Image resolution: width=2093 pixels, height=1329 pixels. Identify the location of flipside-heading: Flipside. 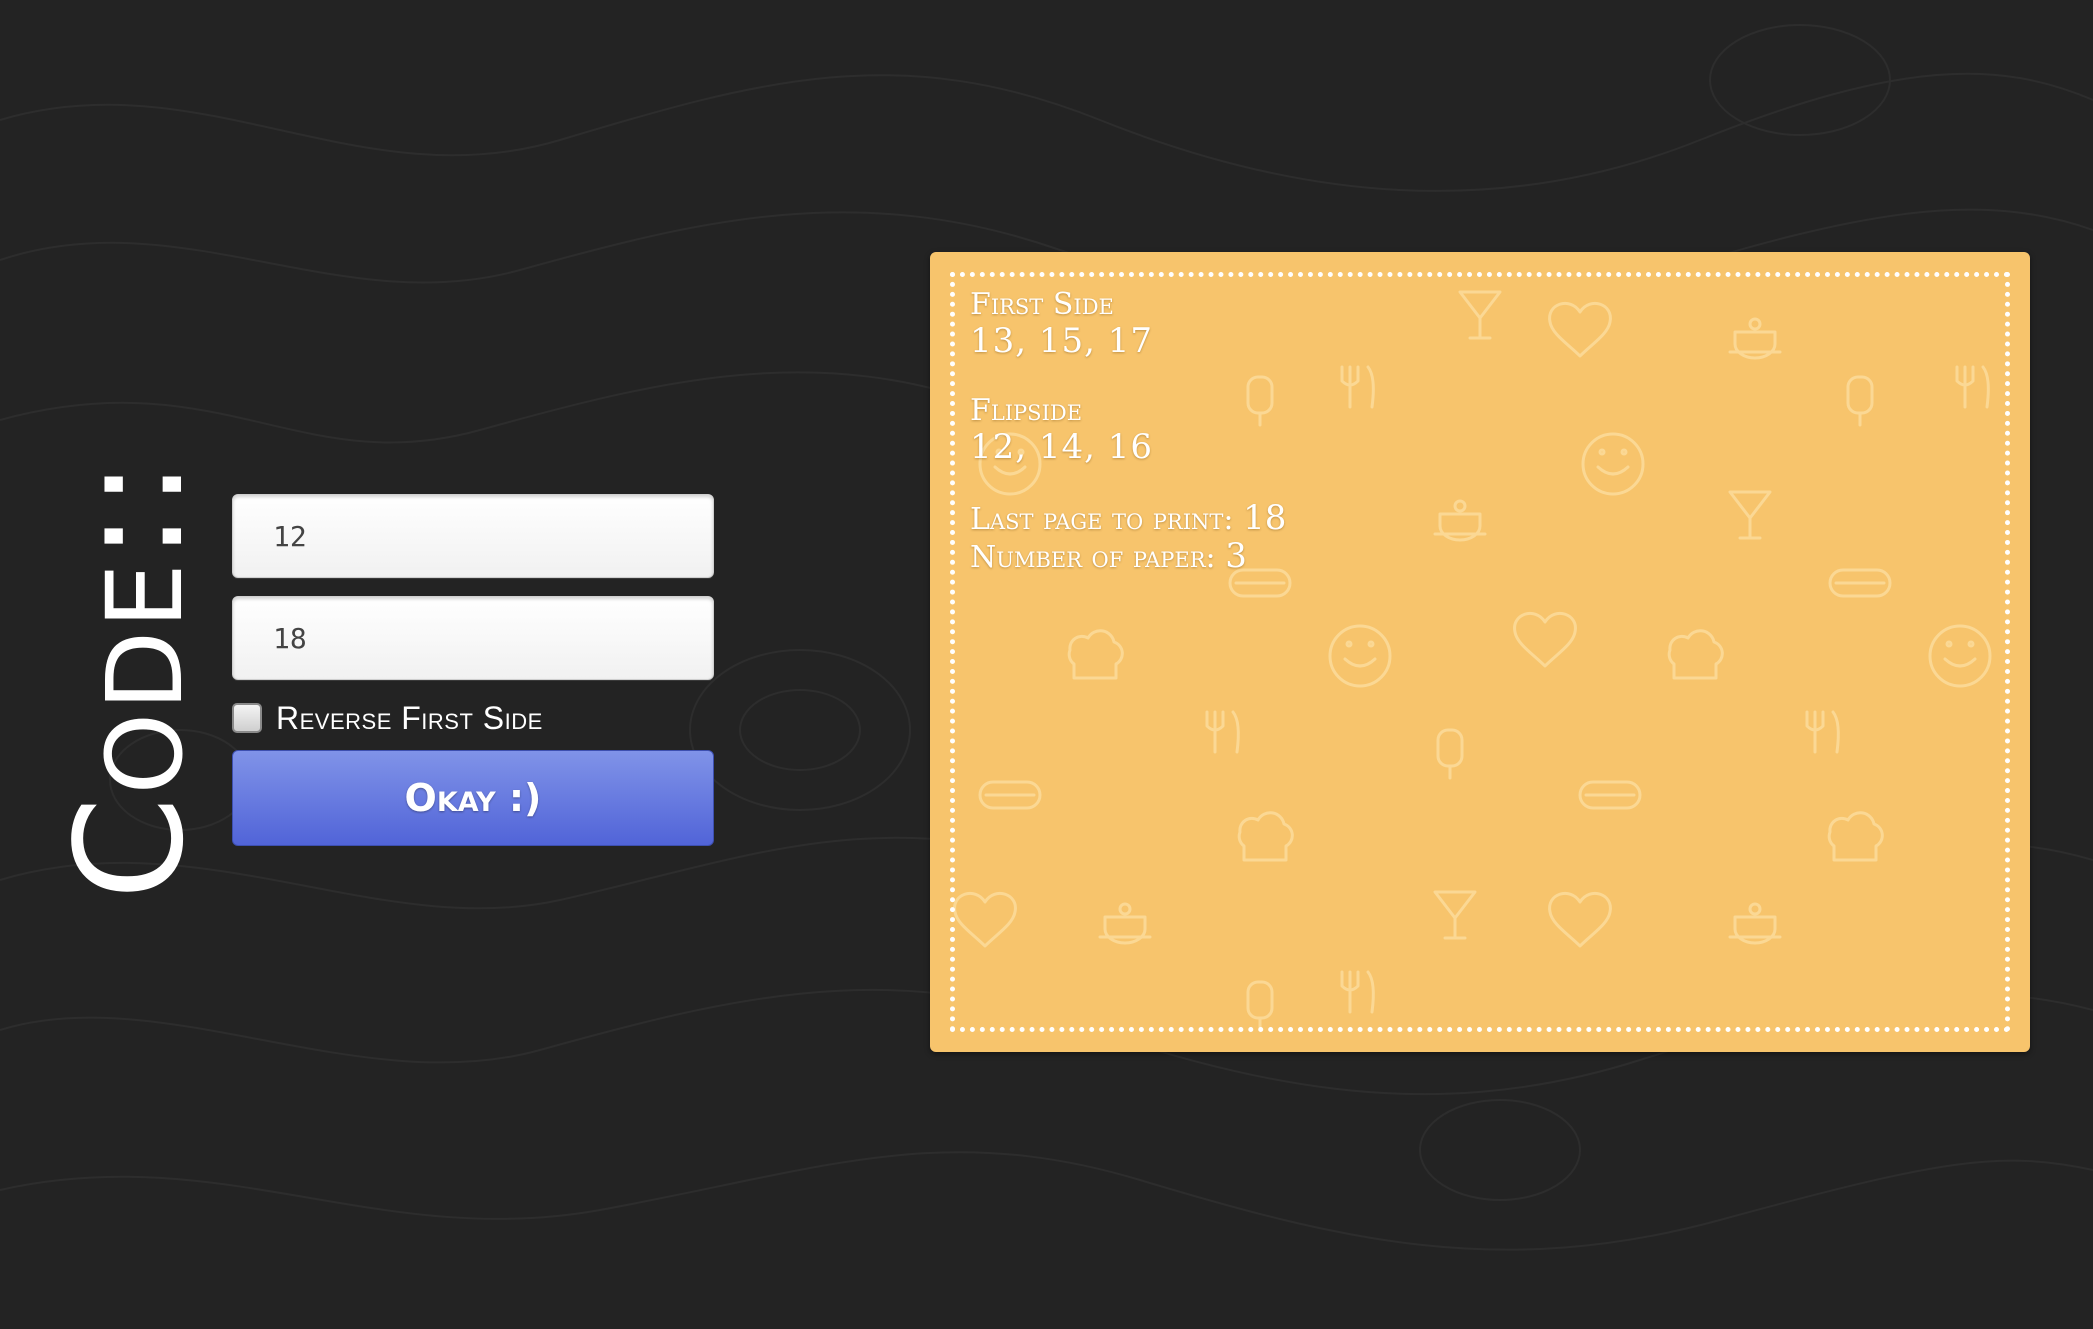
(1026, 410).